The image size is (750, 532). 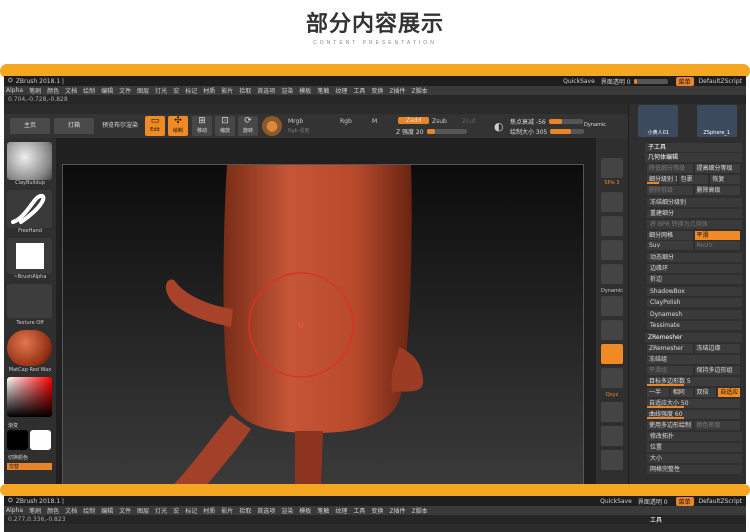 What do you see at coordinates (359, 510) in the screenshot?
I see `menu-item: 工具` at bounding box center [359, 510].